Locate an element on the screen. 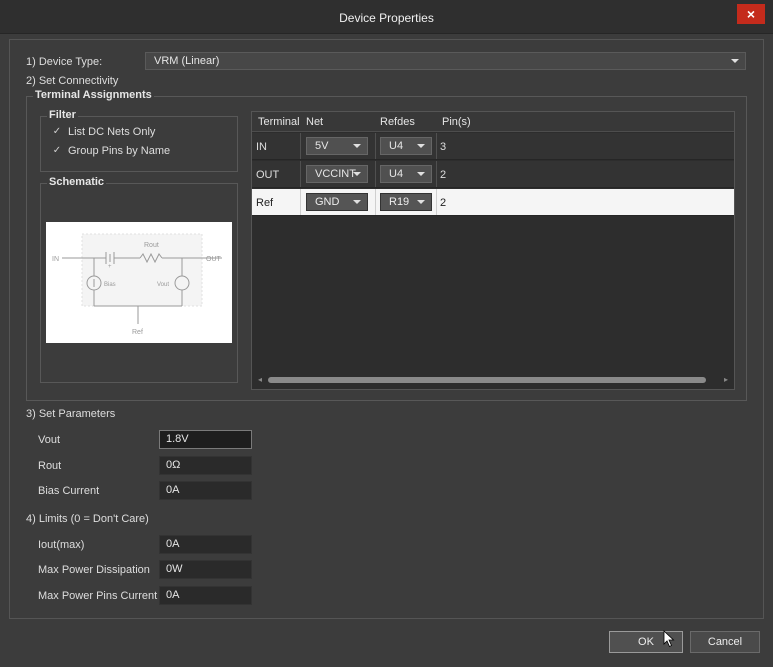  vout-input: 1.8V is located at coordinates (205, 439).